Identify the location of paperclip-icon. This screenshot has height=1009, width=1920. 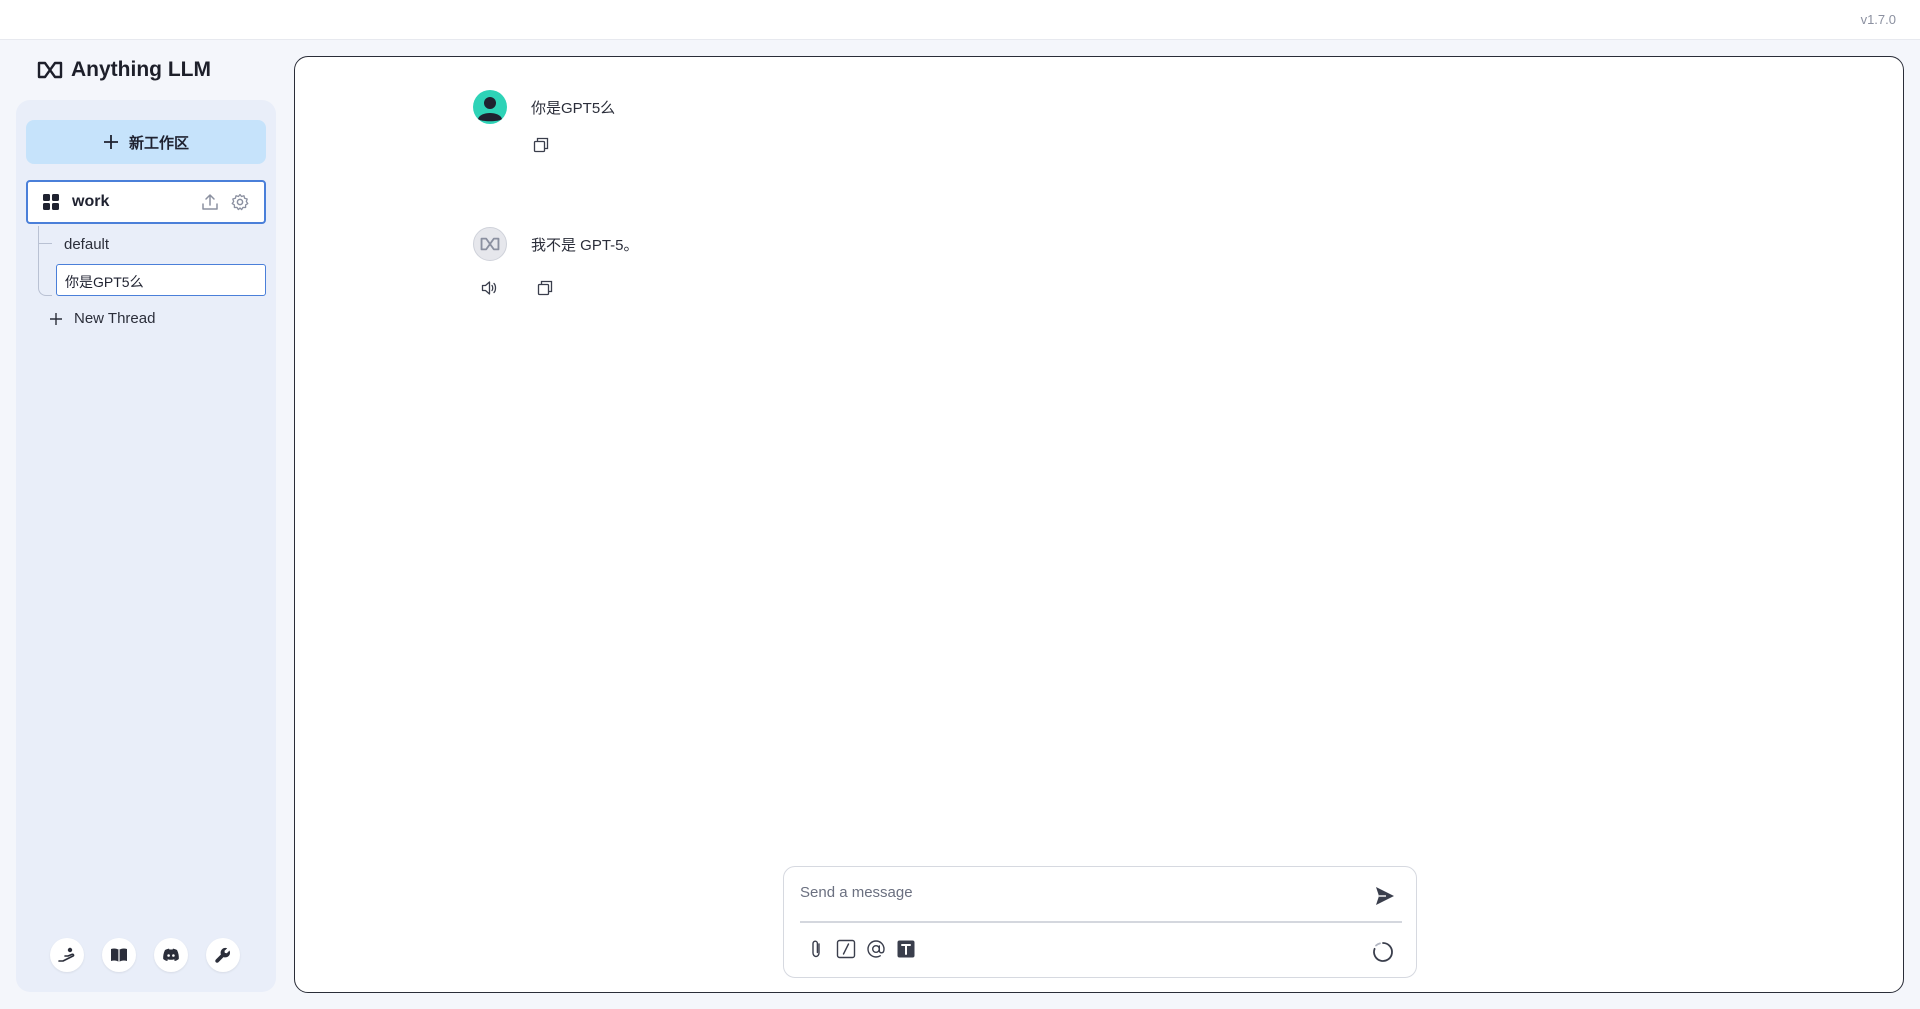
(816, 949).